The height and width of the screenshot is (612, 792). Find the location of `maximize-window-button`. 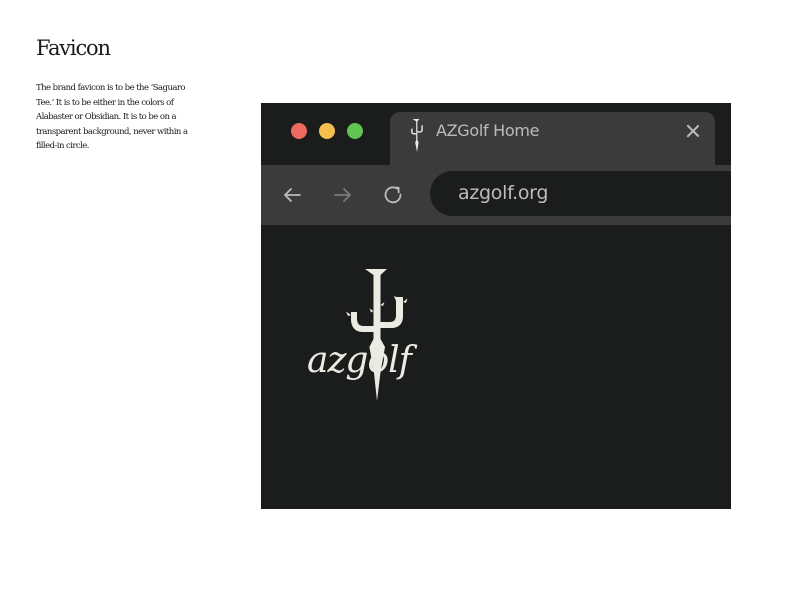

maximize-window-button is located at coordinates (355, 131).